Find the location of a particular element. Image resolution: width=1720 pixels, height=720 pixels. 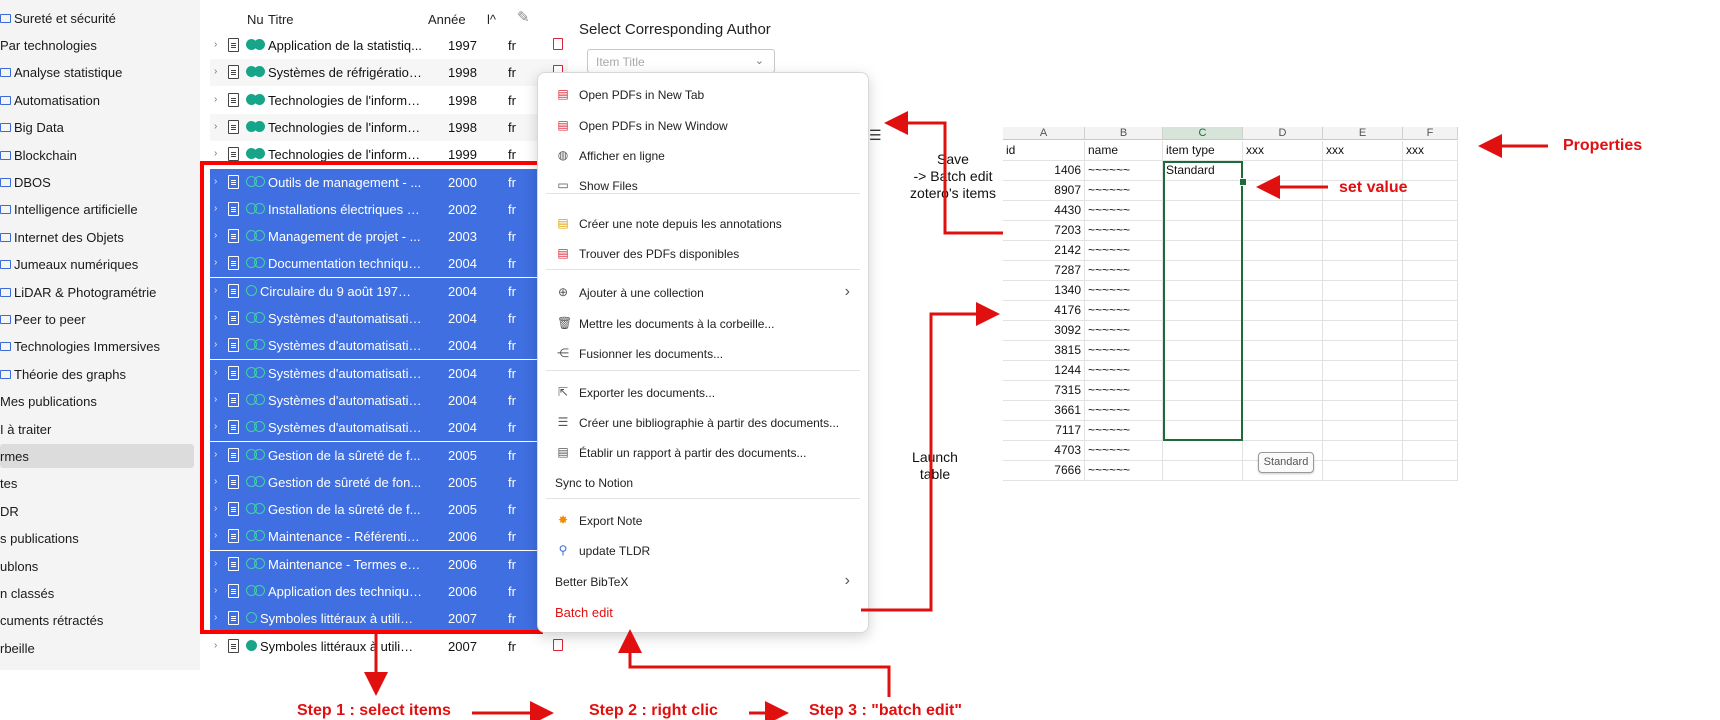

sidebar-item: DR is located at coordinates (97, 511).